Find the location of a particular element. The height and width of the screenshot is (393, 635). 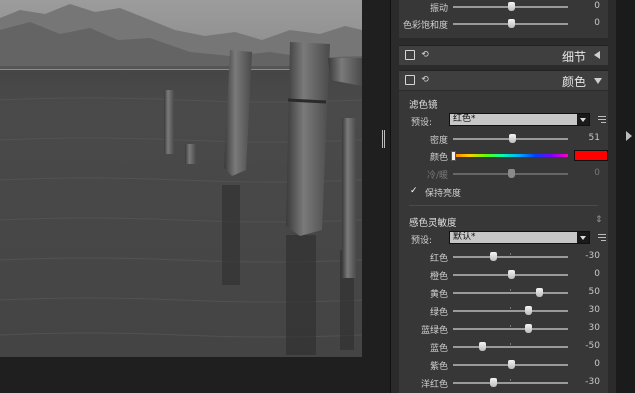

warmth-thumb is located at coordinates (511, 173).